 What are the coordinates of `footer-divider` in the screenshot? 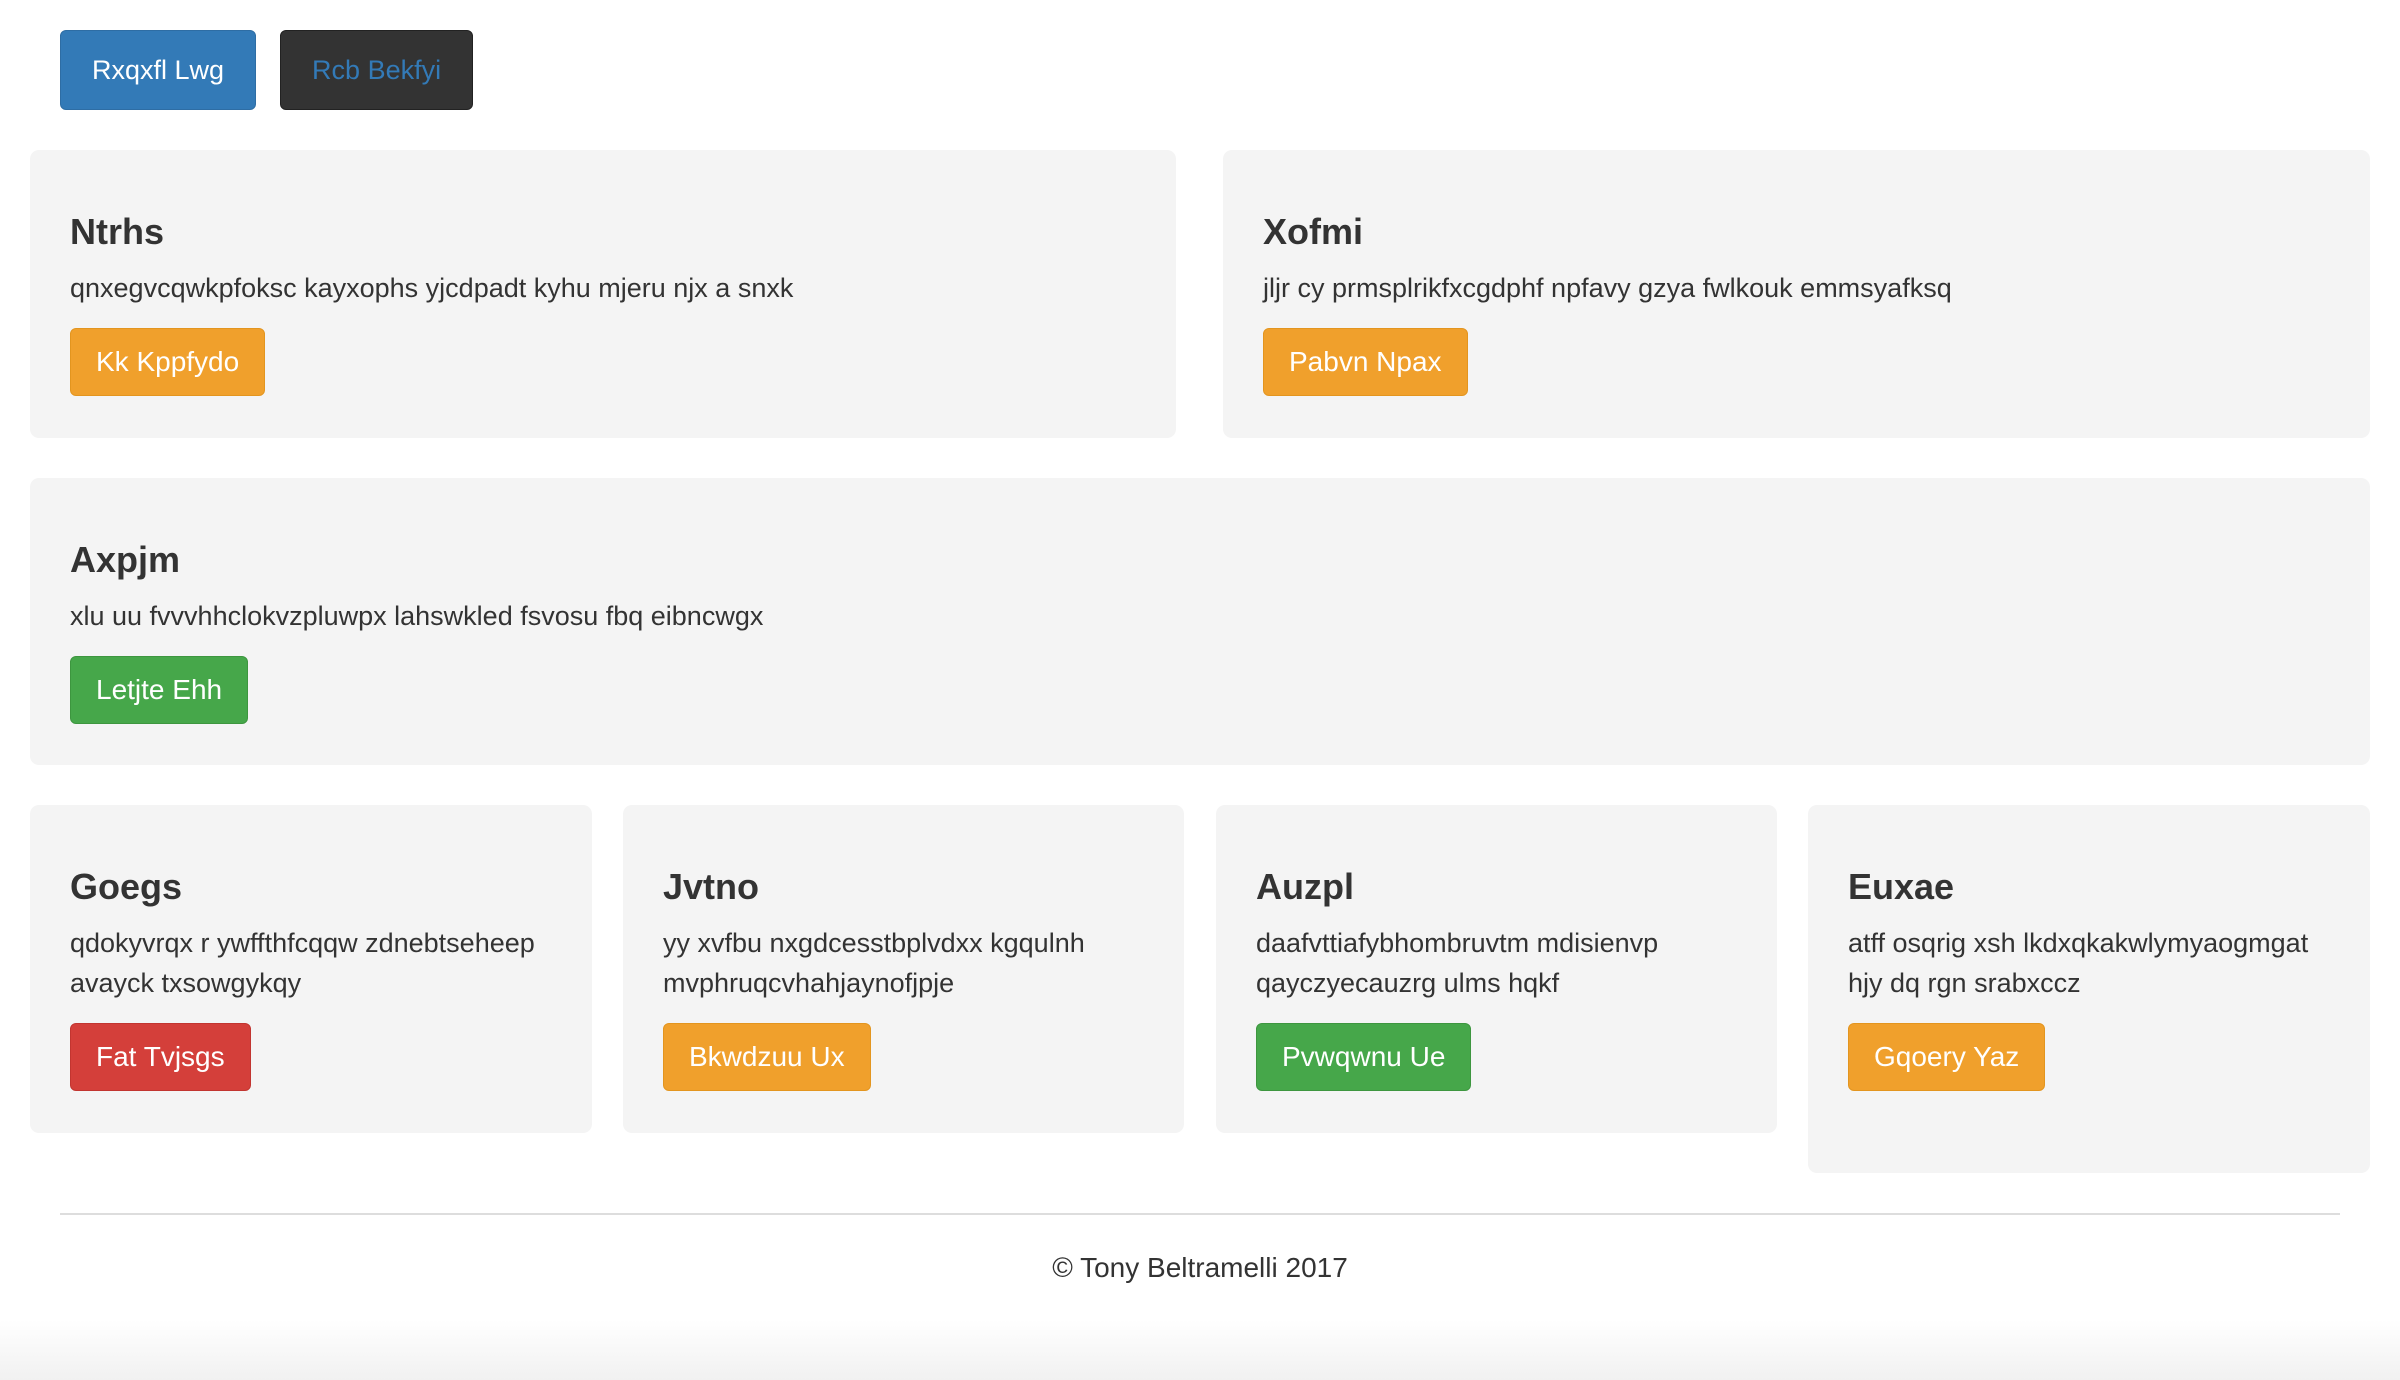 It's located at (1200, 1214).